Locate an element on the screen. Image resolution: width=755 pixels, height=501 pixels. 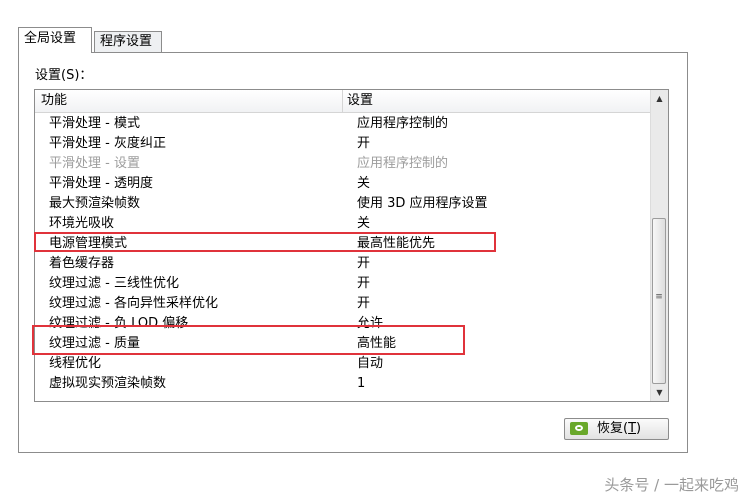
settings-row: 虚拟现实预渲染帧数 1 is located at coordinates (342, 384).